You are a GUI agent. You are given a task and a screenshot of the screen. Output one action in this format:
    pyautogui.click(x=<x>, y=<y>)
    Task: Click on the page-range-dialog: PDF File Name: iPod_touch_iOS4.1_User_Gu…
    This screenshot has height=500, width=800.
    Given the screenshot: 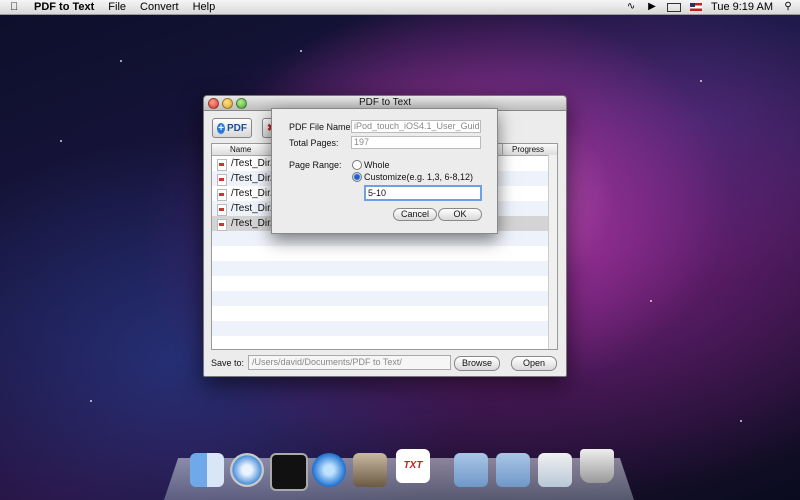 What is the action you would take?
    pyautogui.click(x=384, y=171)
    